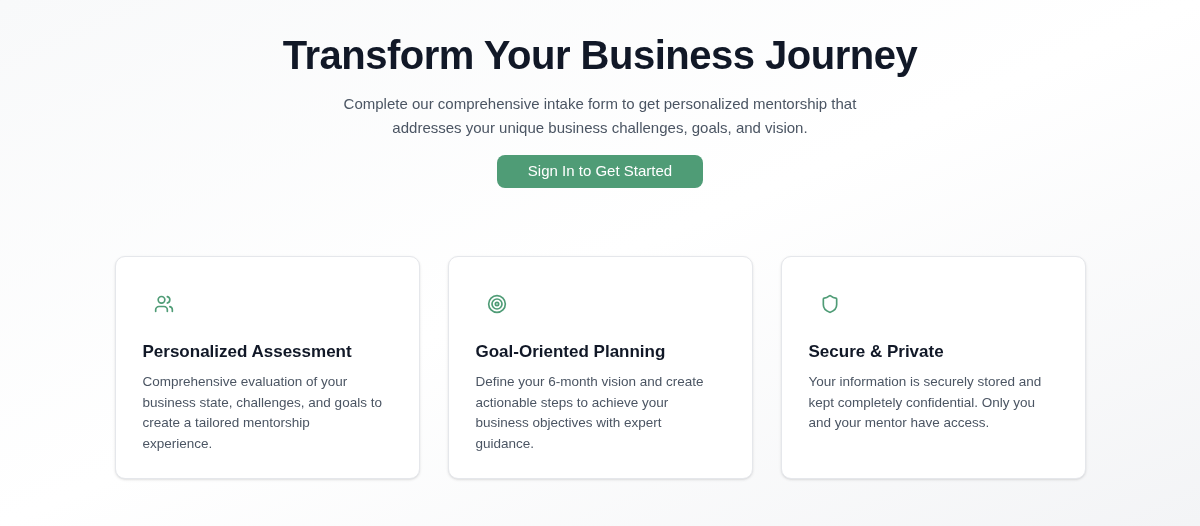 The height and width of the screenshot is (526, 1200). Describe the element at coordinates (163, 304) in the screenshot. I see `users-icon` at that location.